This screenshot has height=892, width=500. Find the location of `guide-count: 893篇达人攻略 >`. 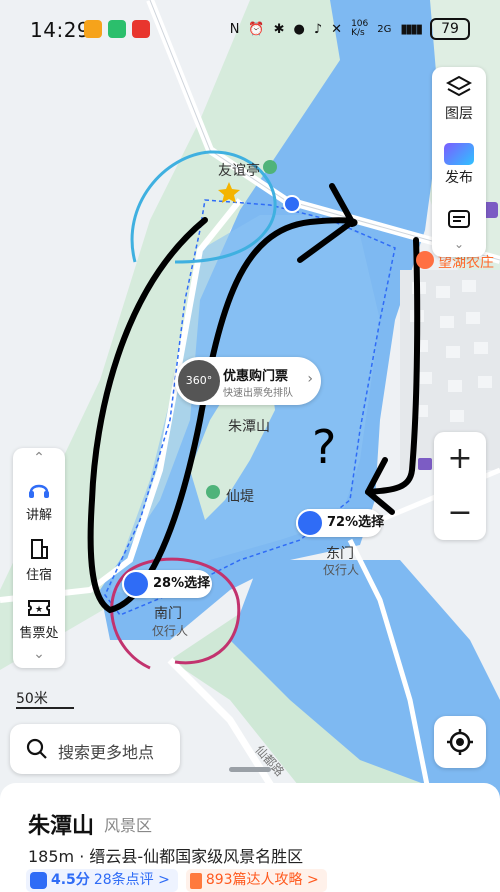

guide-count: 893篇达人攻略 > is located at coordinates (262, 880).